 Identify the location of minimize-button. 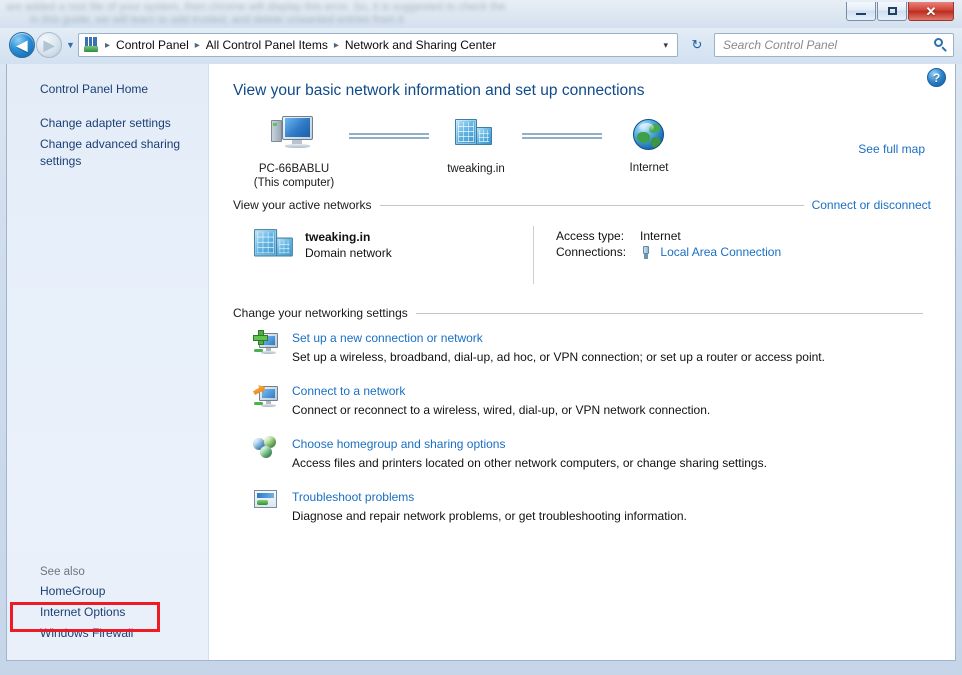
(861, 11).